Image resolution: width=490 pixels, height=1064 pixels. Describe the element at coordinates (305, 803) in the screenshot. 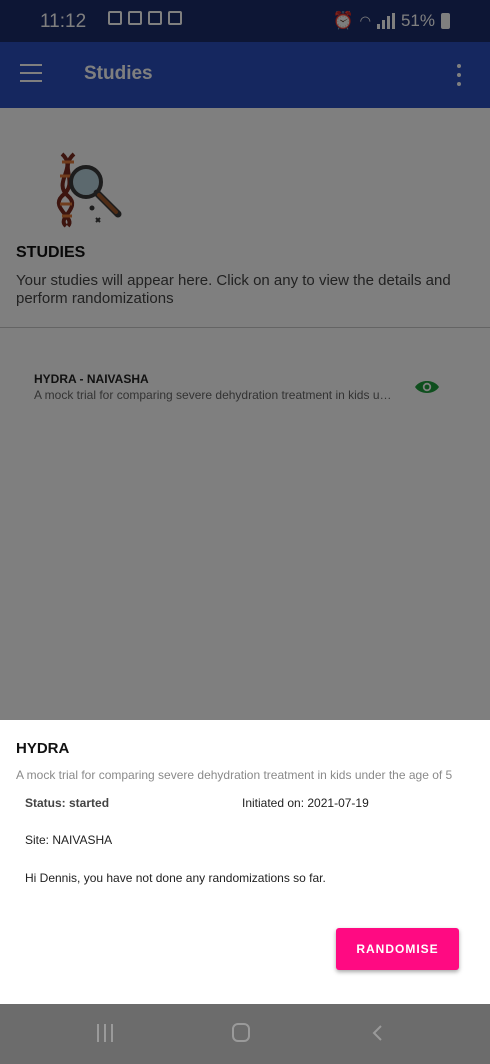

I see `initiated-date: Initiated on: 2021-07-19` at that location.